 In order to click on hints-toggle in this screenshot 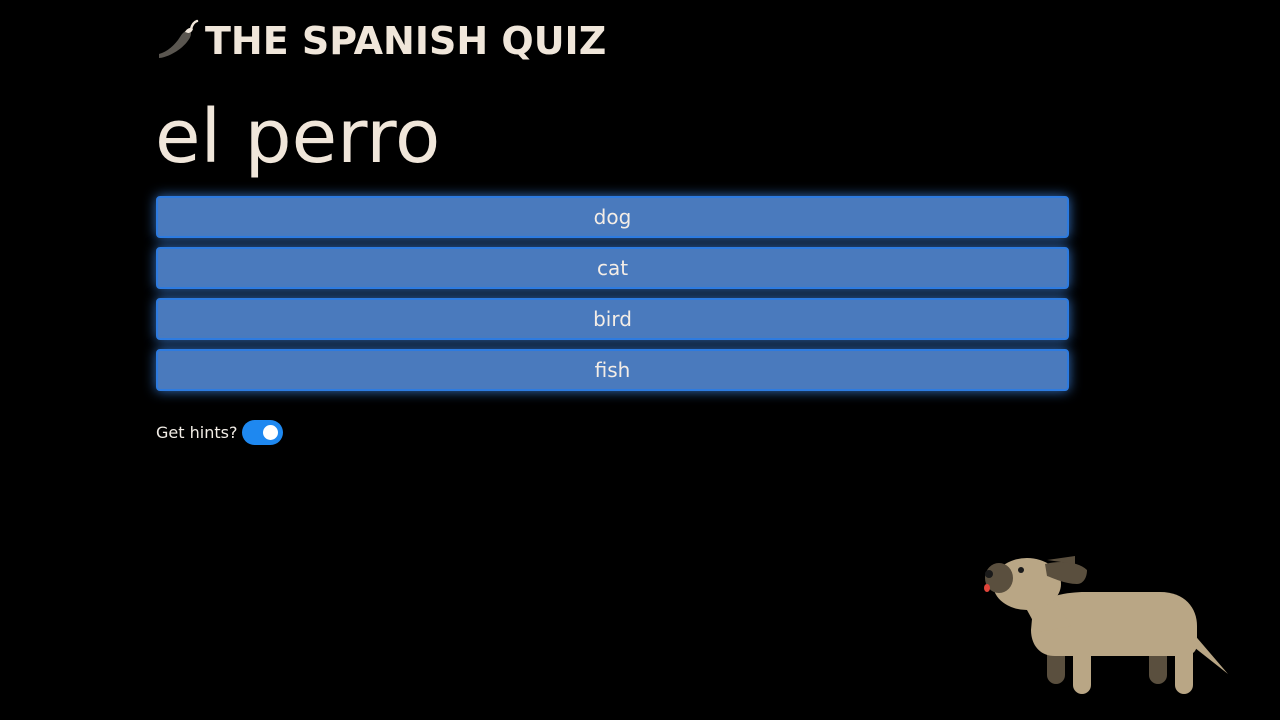, I will do `click(263, 432)`.